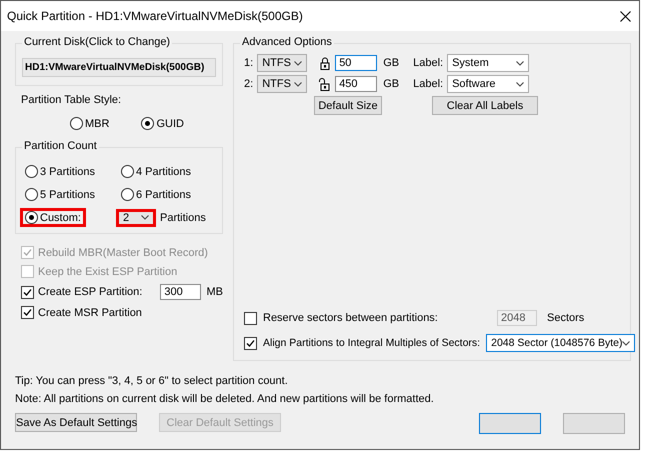 The width and height of the screenshot is (650, 452). What do you see at coordinates (249, 63) in the screenshot?
I see `row-number: 1:` at bounding box center [249, 63].